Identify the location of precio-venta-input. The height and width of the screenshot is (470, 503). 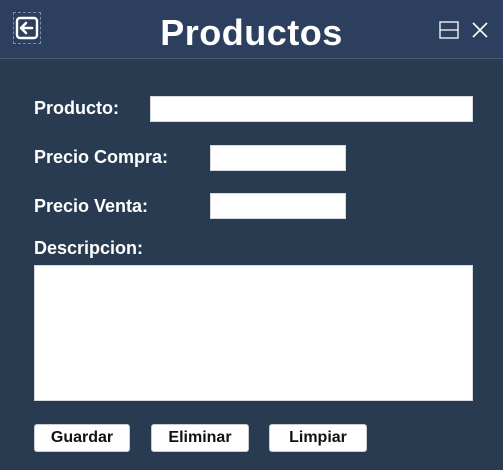
(278, 206).